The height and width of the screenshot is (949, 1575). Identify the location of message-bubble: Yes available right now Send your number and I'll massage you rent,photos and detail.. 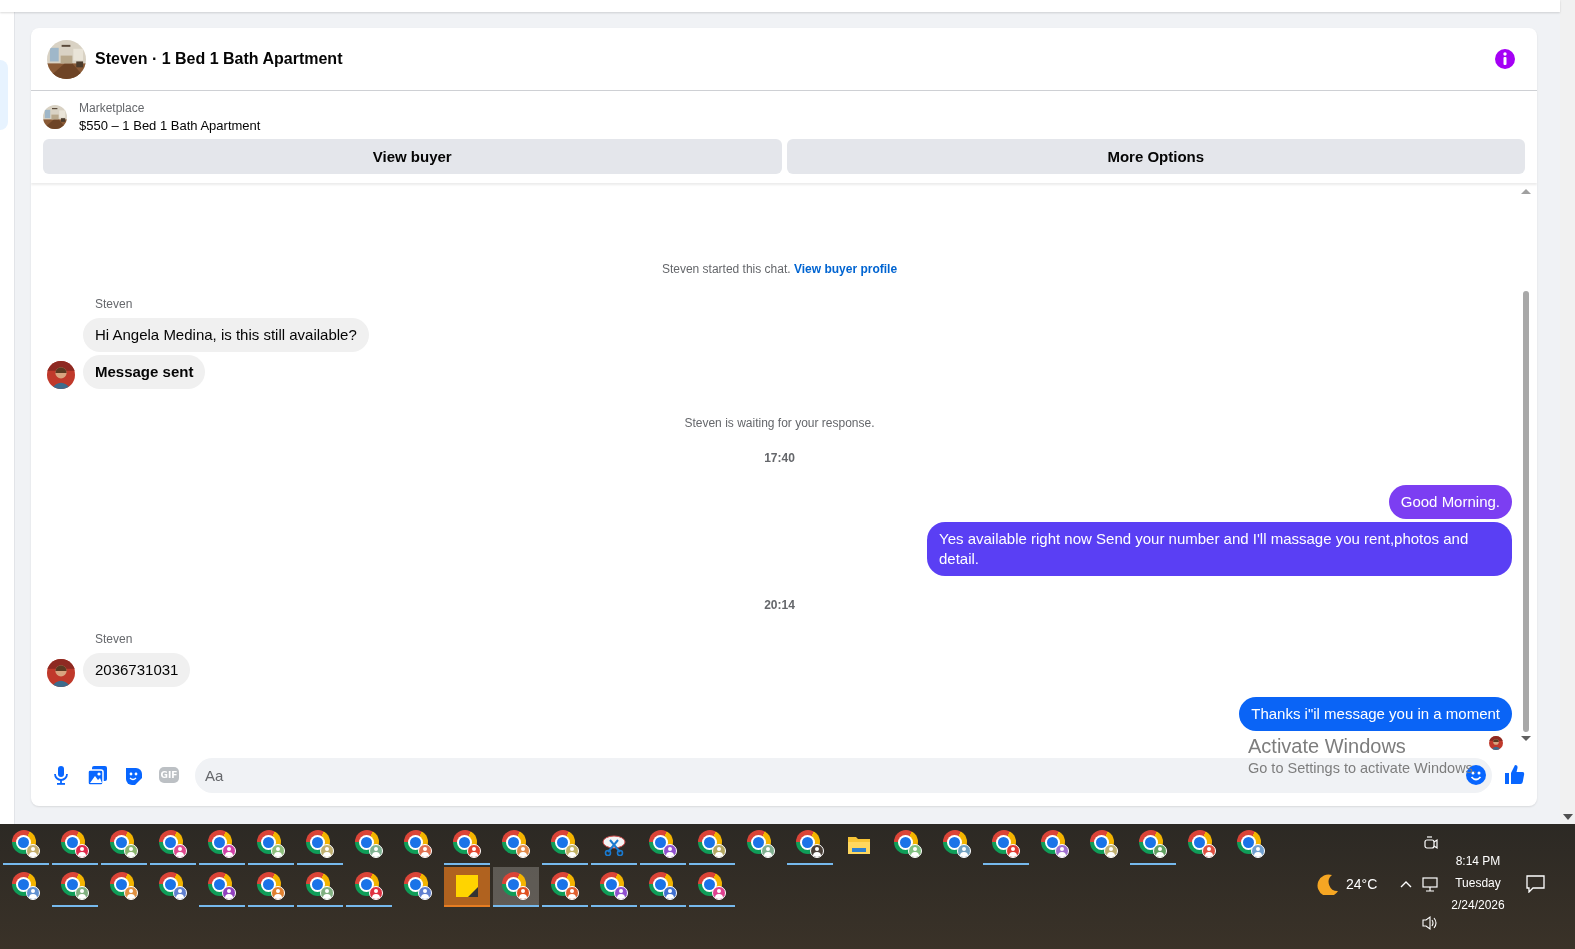
(1219, 549).